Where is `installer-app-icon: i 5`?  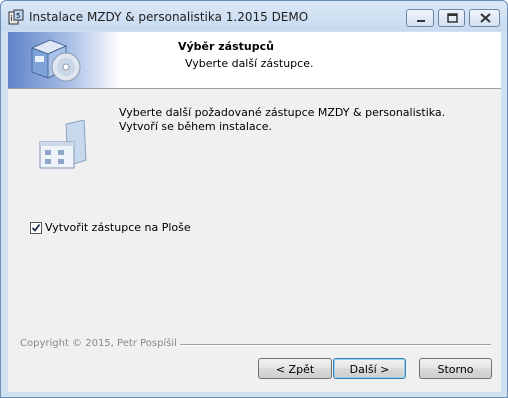
installer-app-icon: i 5 is located at coordinates (16, 17).